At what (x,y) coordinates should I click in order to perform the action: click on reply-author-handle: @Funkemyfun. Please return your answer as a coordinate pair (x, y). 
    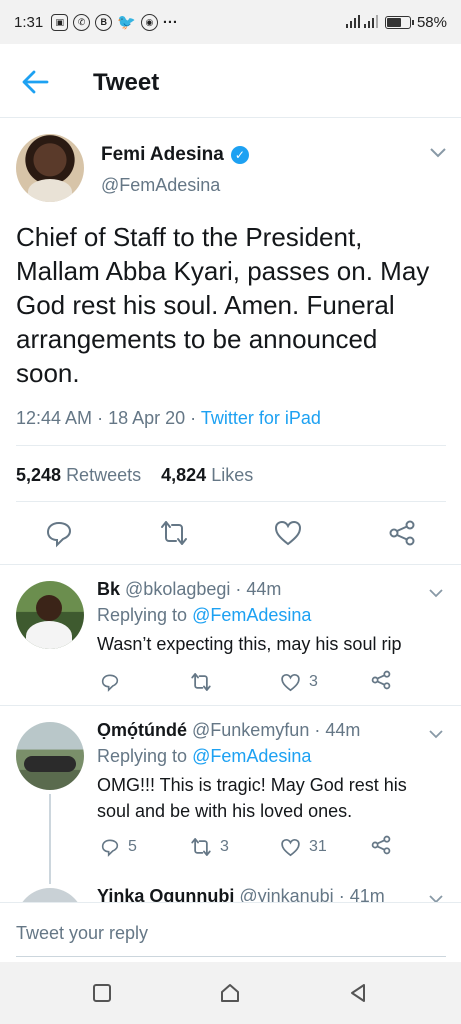
    Looking at the image, I should click on (250, 730).